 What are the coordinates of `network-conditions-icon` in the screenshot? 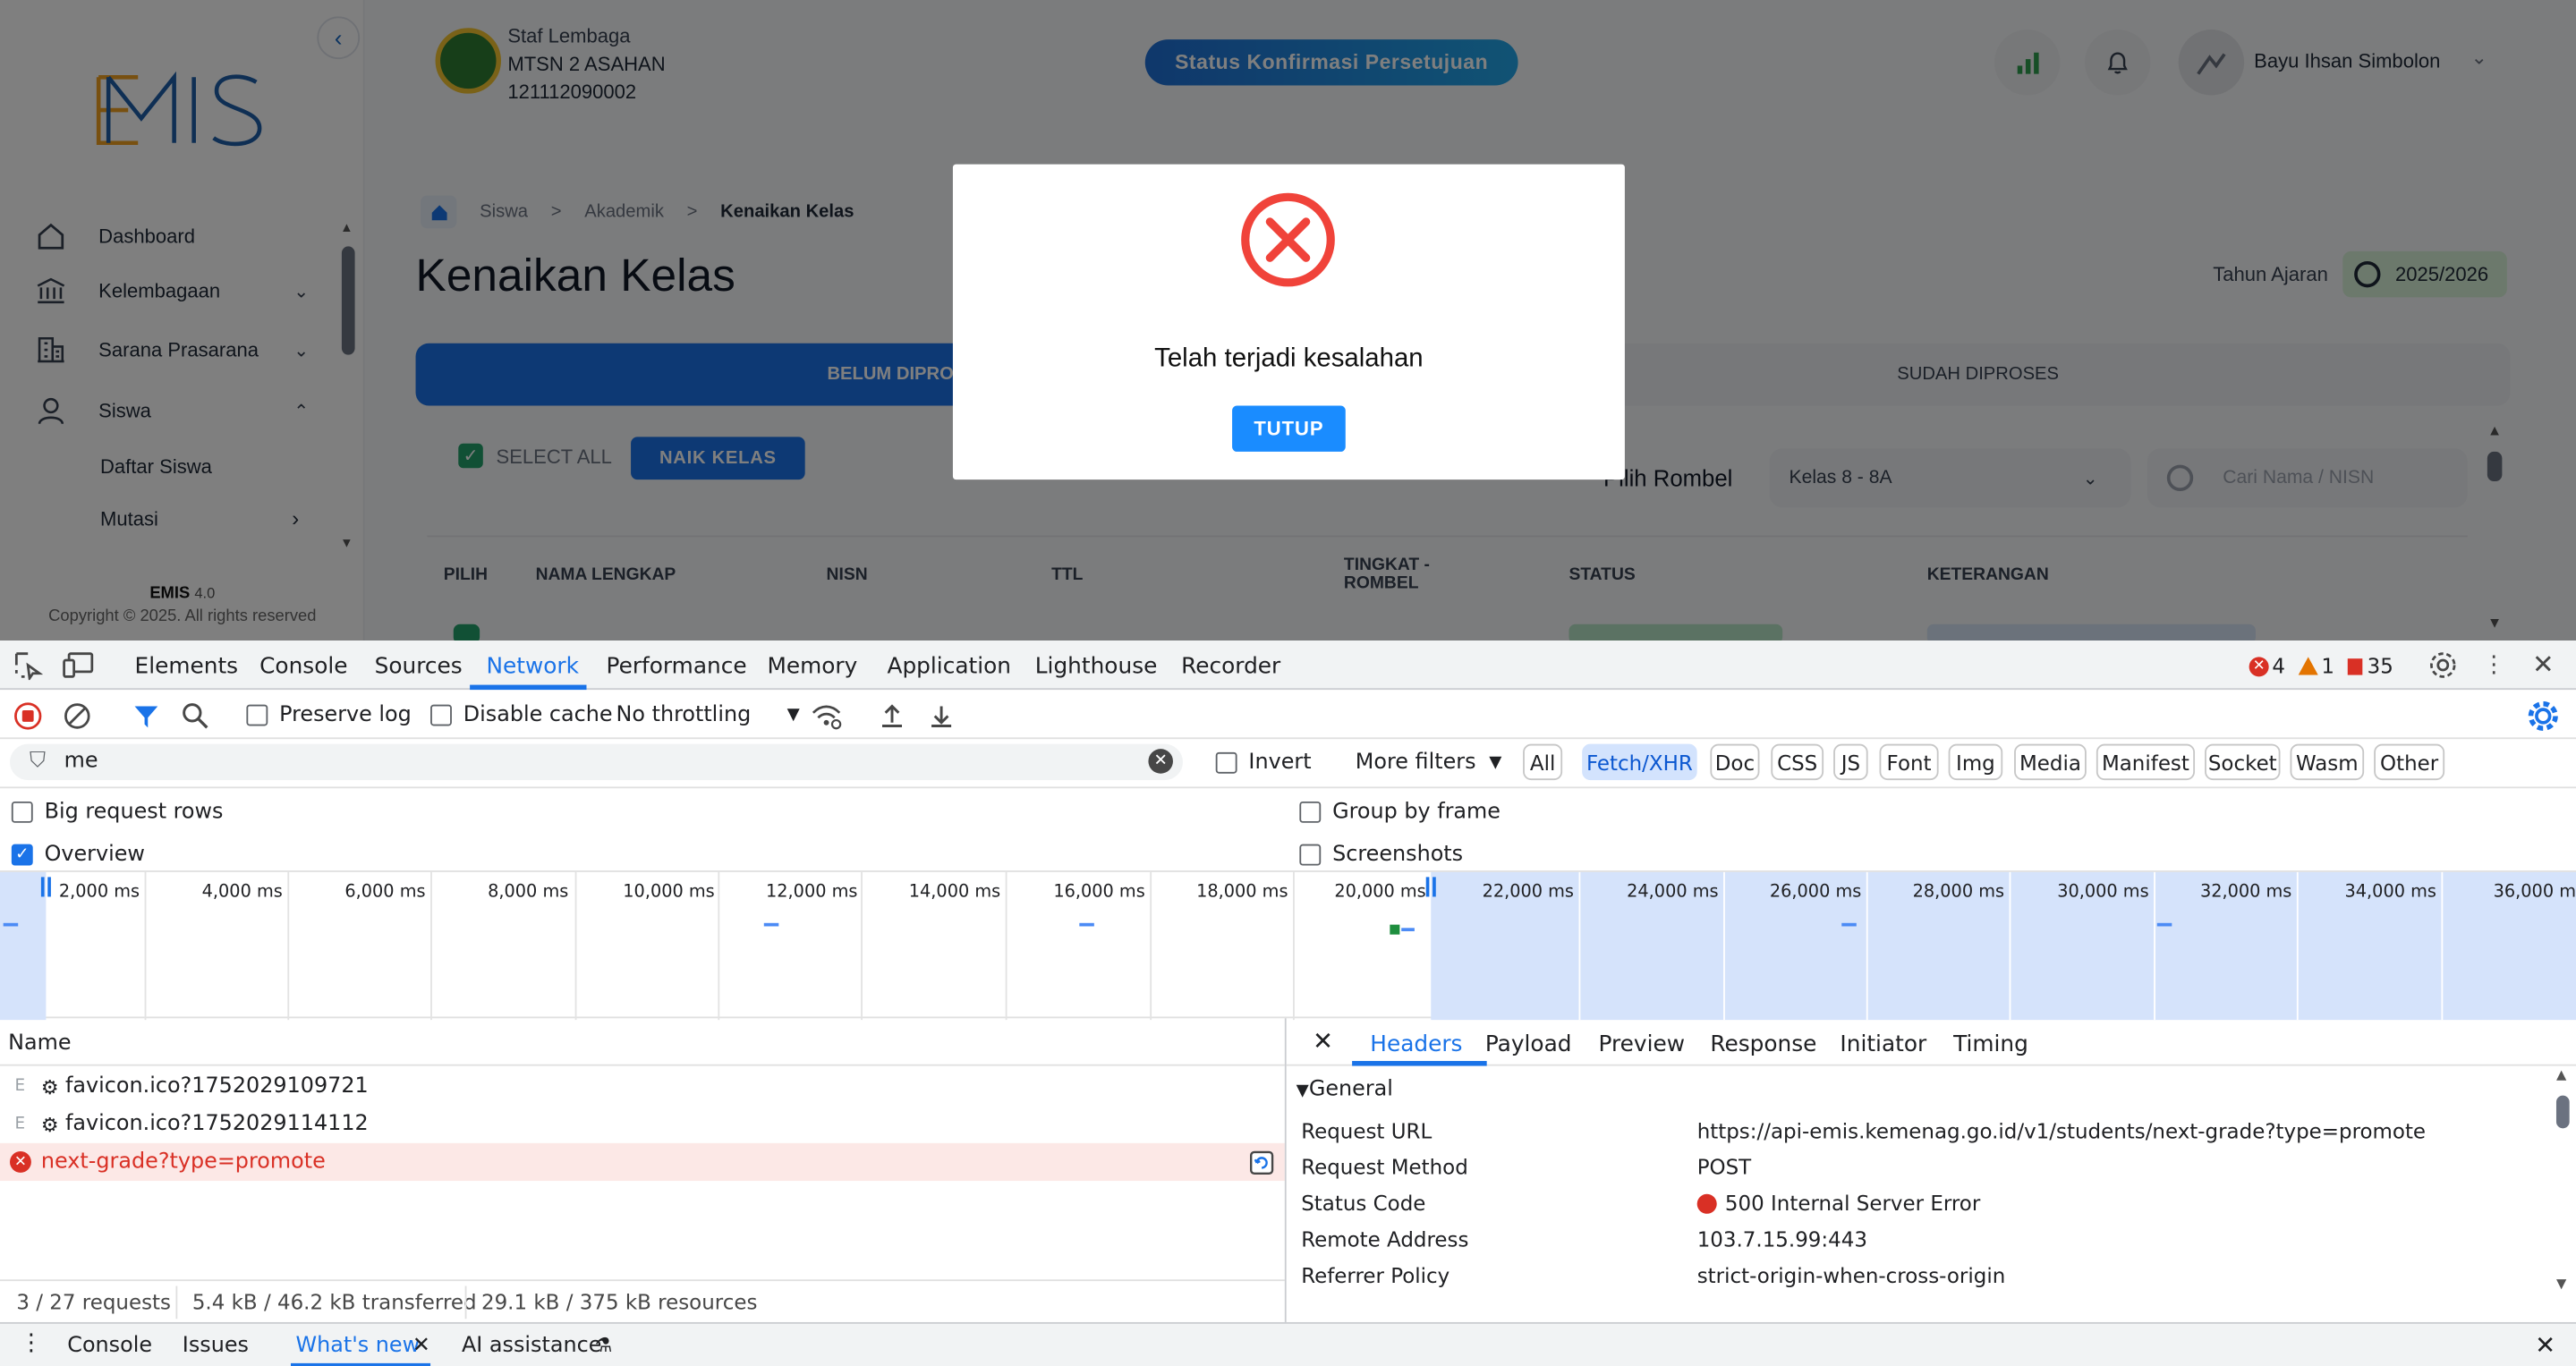 It's located at (826, 716).